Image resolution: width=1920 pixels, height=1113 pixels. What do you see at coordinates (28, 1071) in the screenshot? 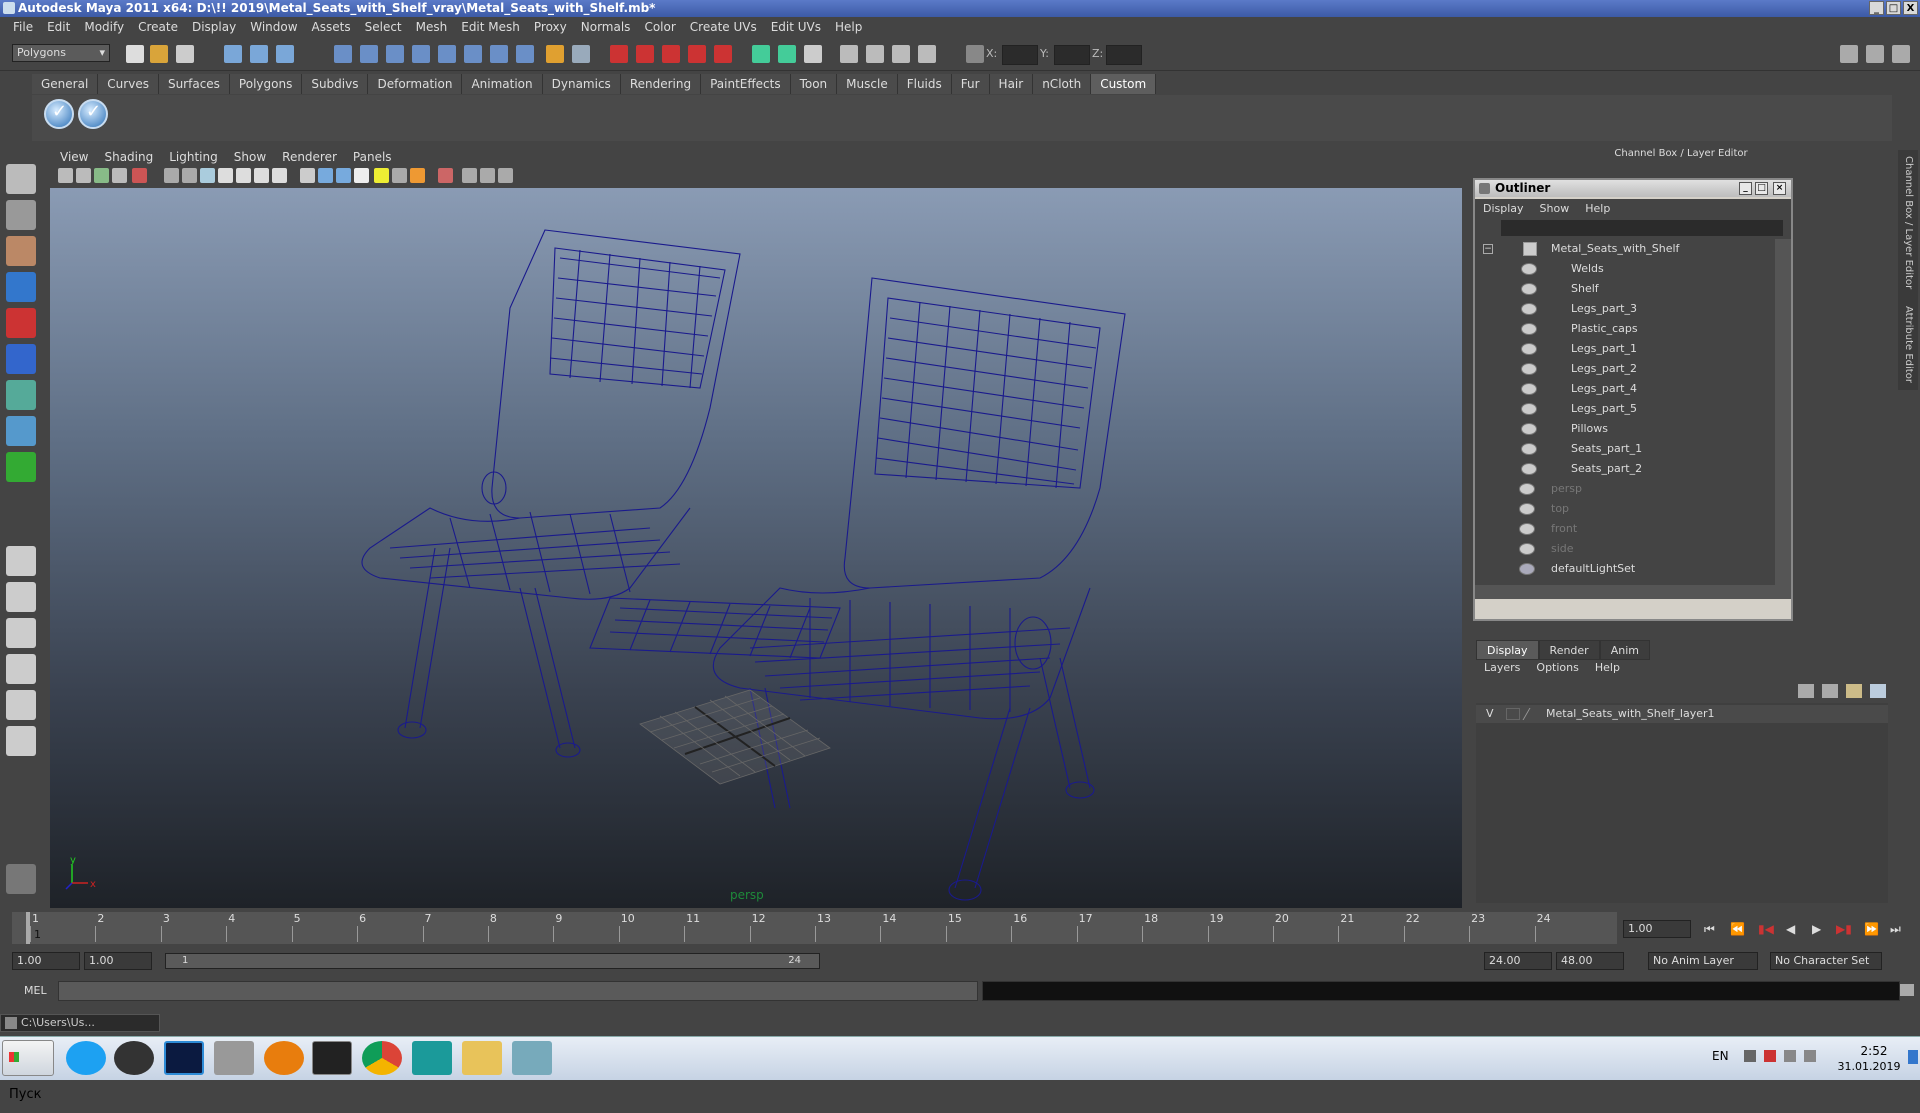
I see `start-button: Пуск` at bounding box center [28, 1071].